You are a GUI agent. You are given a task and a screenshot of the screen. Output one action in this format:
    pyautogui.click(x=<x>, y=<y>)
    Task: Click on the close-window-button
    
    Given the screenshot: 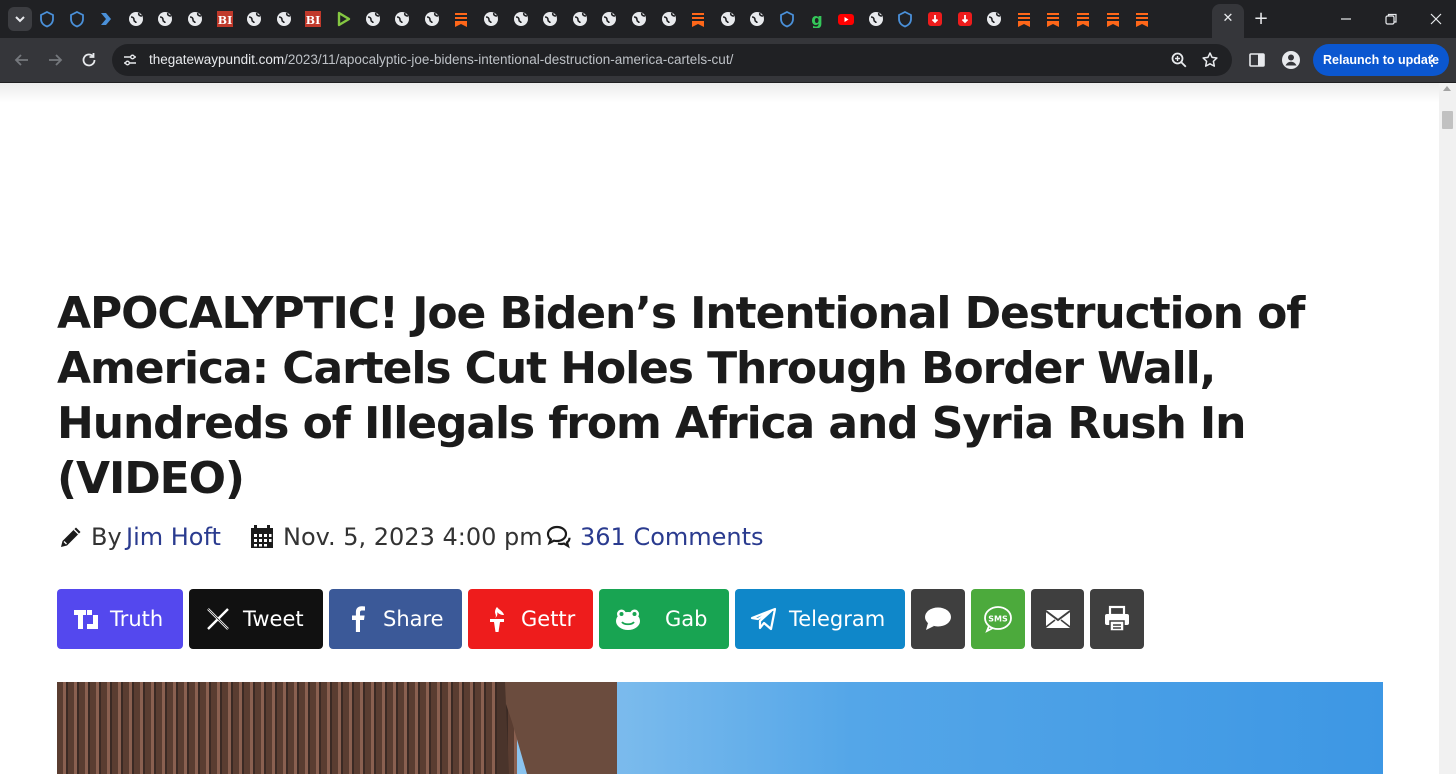 What is the action you would take?
    pyautogui.click(x=1436, y=19)
    